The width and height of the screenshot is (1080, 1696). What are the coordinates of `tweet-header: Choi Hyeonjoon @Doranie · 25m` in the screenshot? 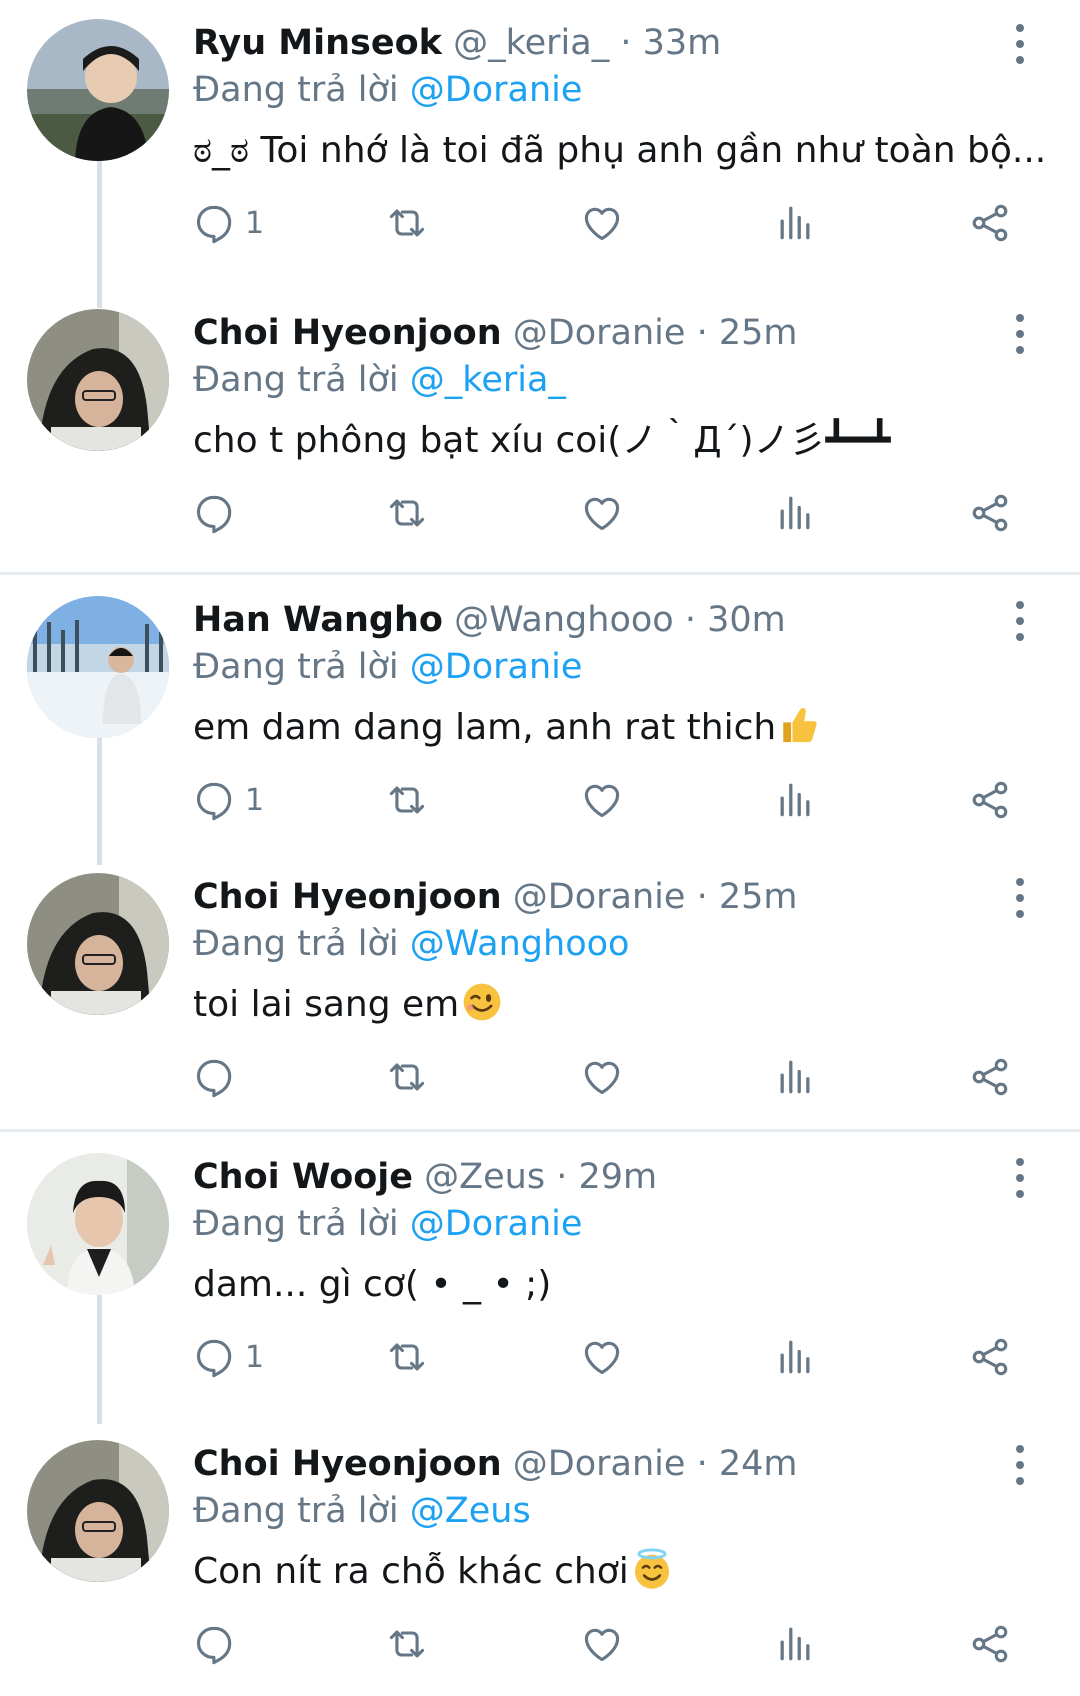 It's located at (495, 333).